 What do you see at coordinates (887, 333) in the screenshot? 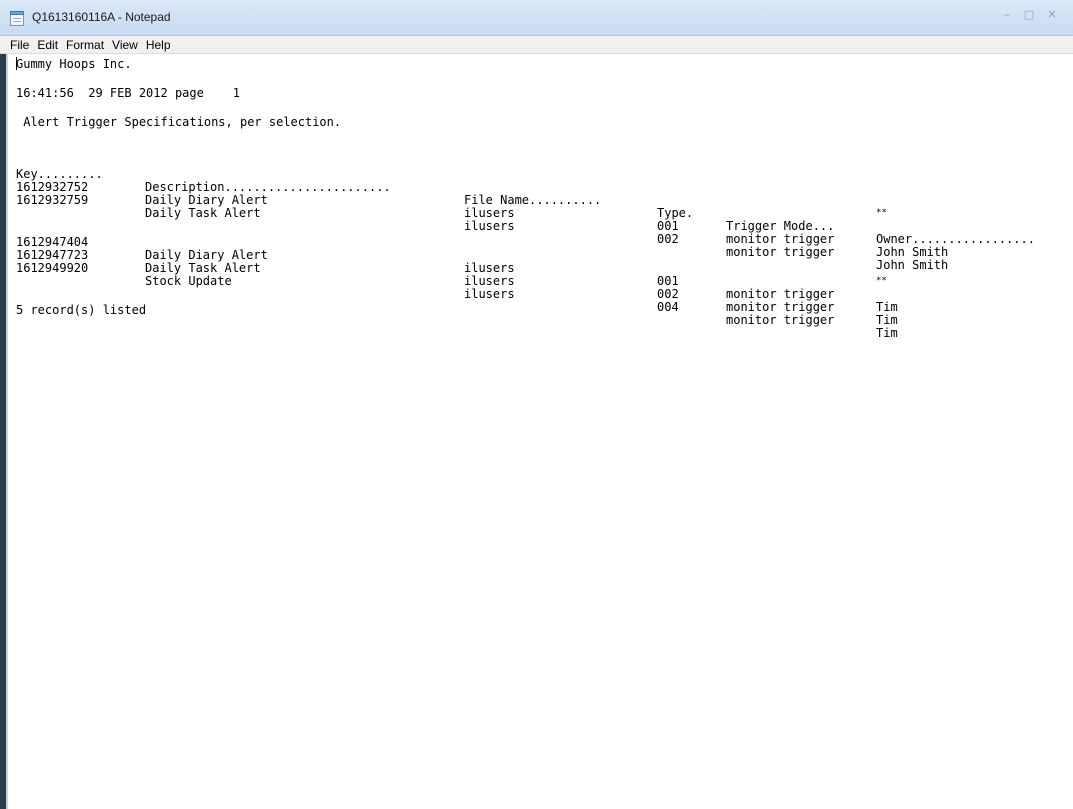
I see `row-owner: Tim` at bounding box center [887, 333].